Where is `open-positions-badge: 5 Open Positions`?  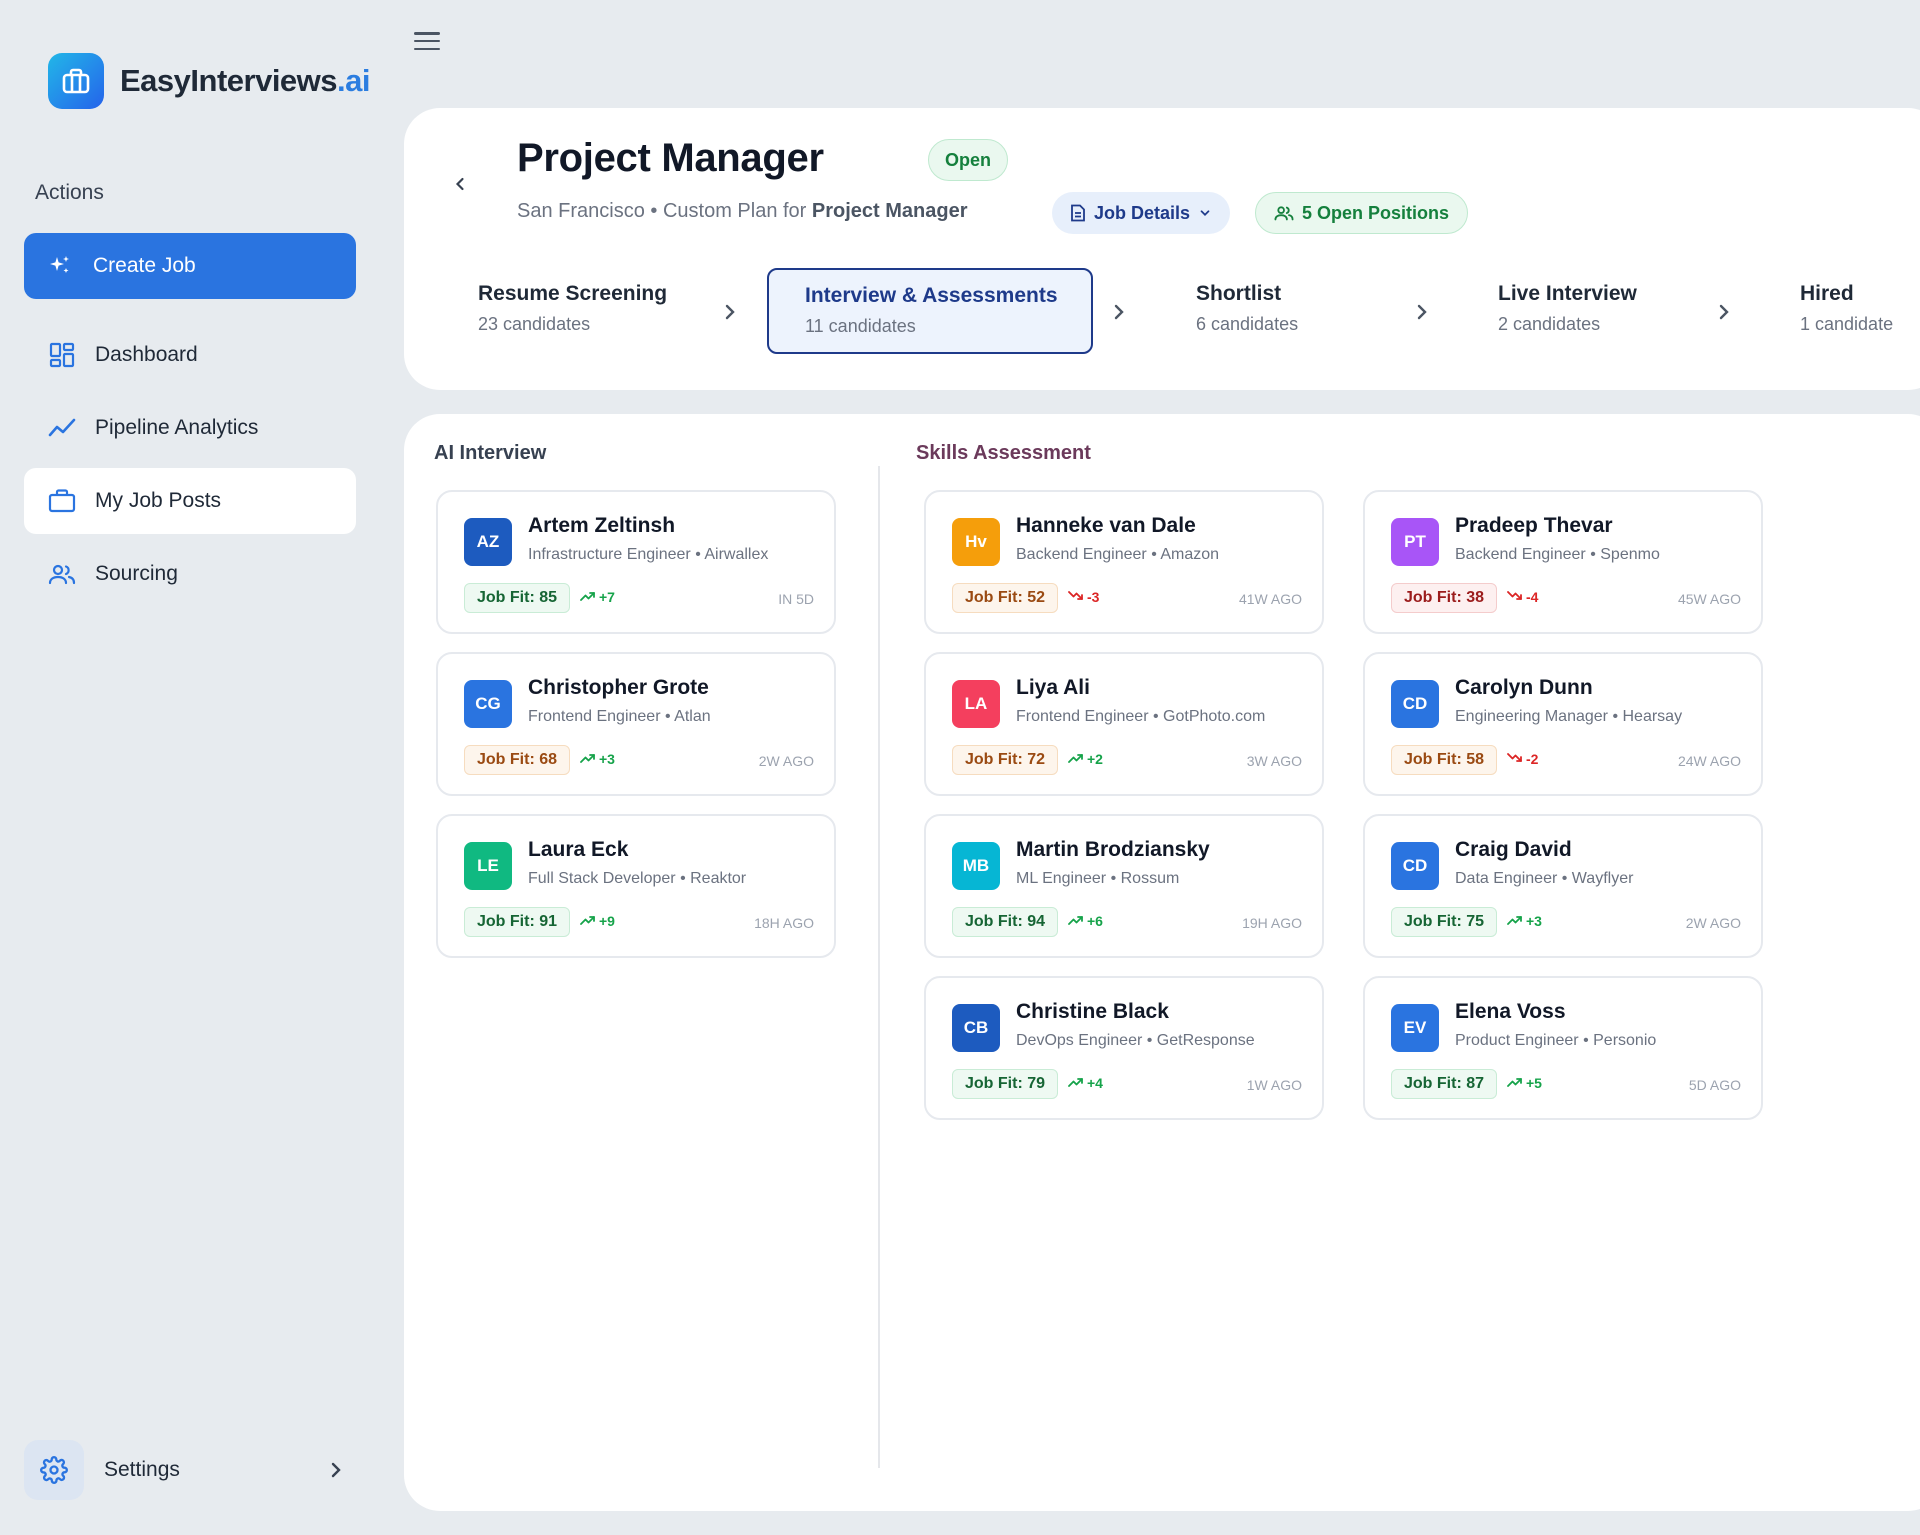 open-positions-badge: 5 Open Positions is located at coordinates (1362, 213).